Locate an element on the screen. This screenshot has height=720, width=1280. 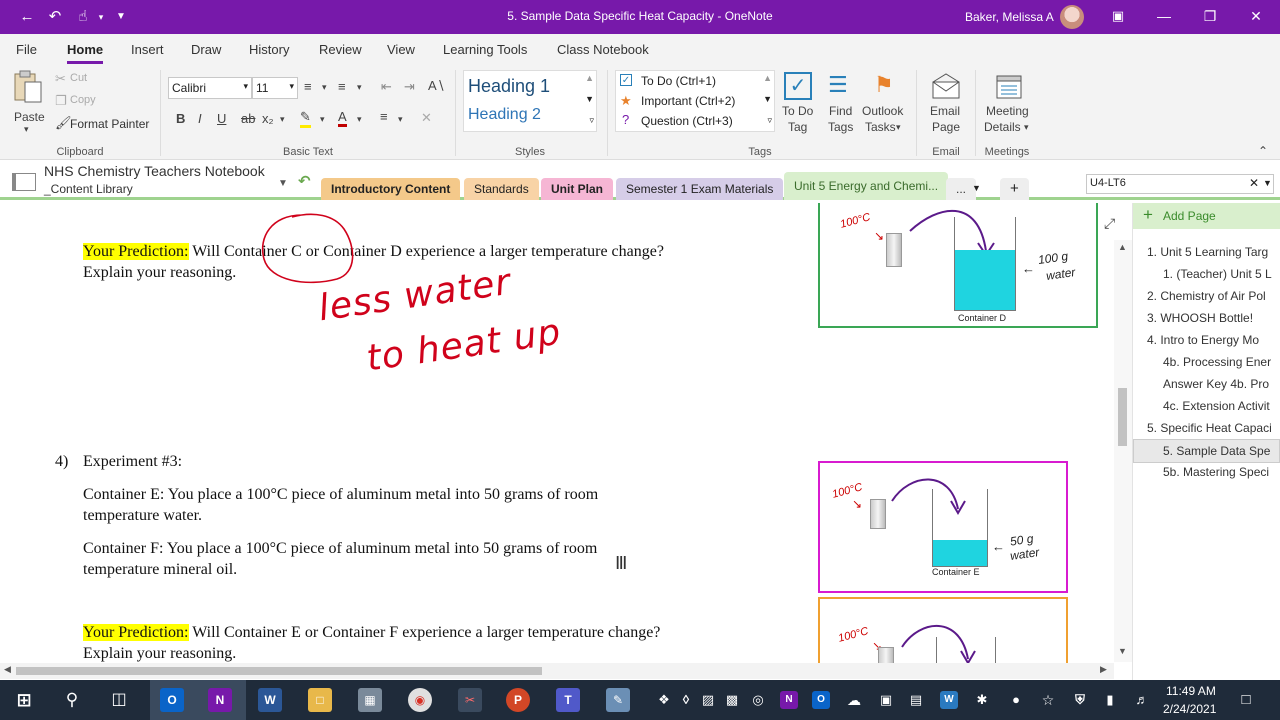
close-icon: ✕ is located at coordinates (1256, 16).